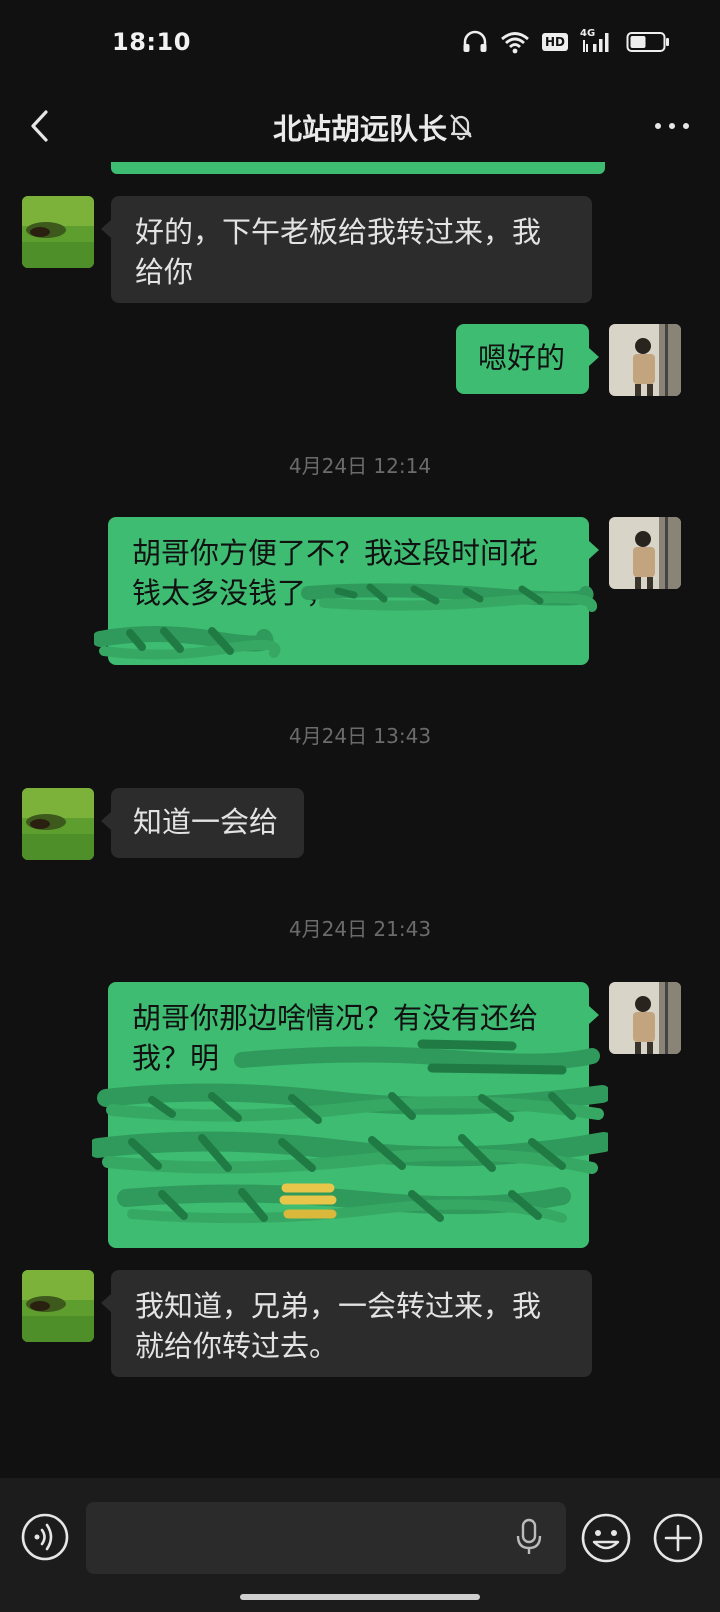 The width and height of the screenshot is (720, 1612). What do you see at coordinates (360, 929) in the screenshot?
I see `timestamp: 4月24日 21:43` at bounding box center [360, 929].